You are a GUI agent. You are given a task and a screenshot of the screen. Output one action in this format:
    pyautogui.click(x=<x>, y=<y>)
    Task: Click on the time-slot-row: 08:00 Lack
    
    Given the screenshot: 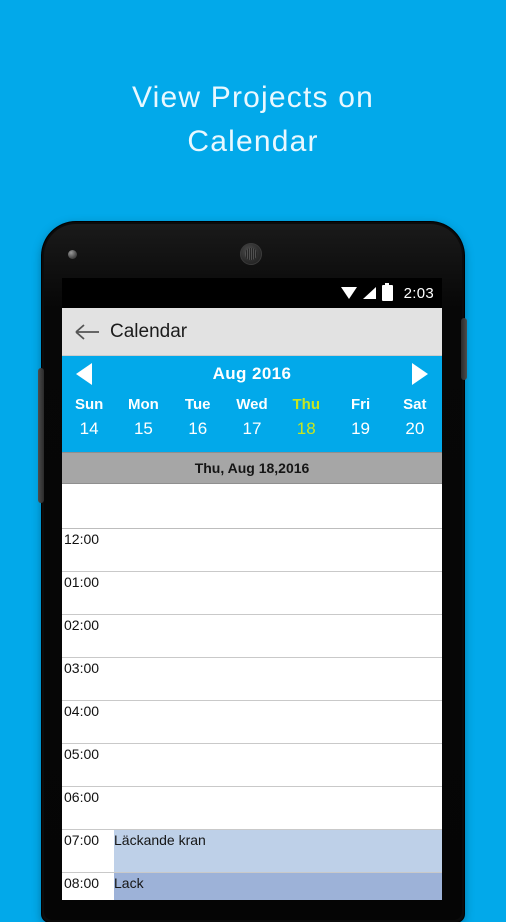 What is the action you would take?
    pyautogui.click(x=252, y=886)
    